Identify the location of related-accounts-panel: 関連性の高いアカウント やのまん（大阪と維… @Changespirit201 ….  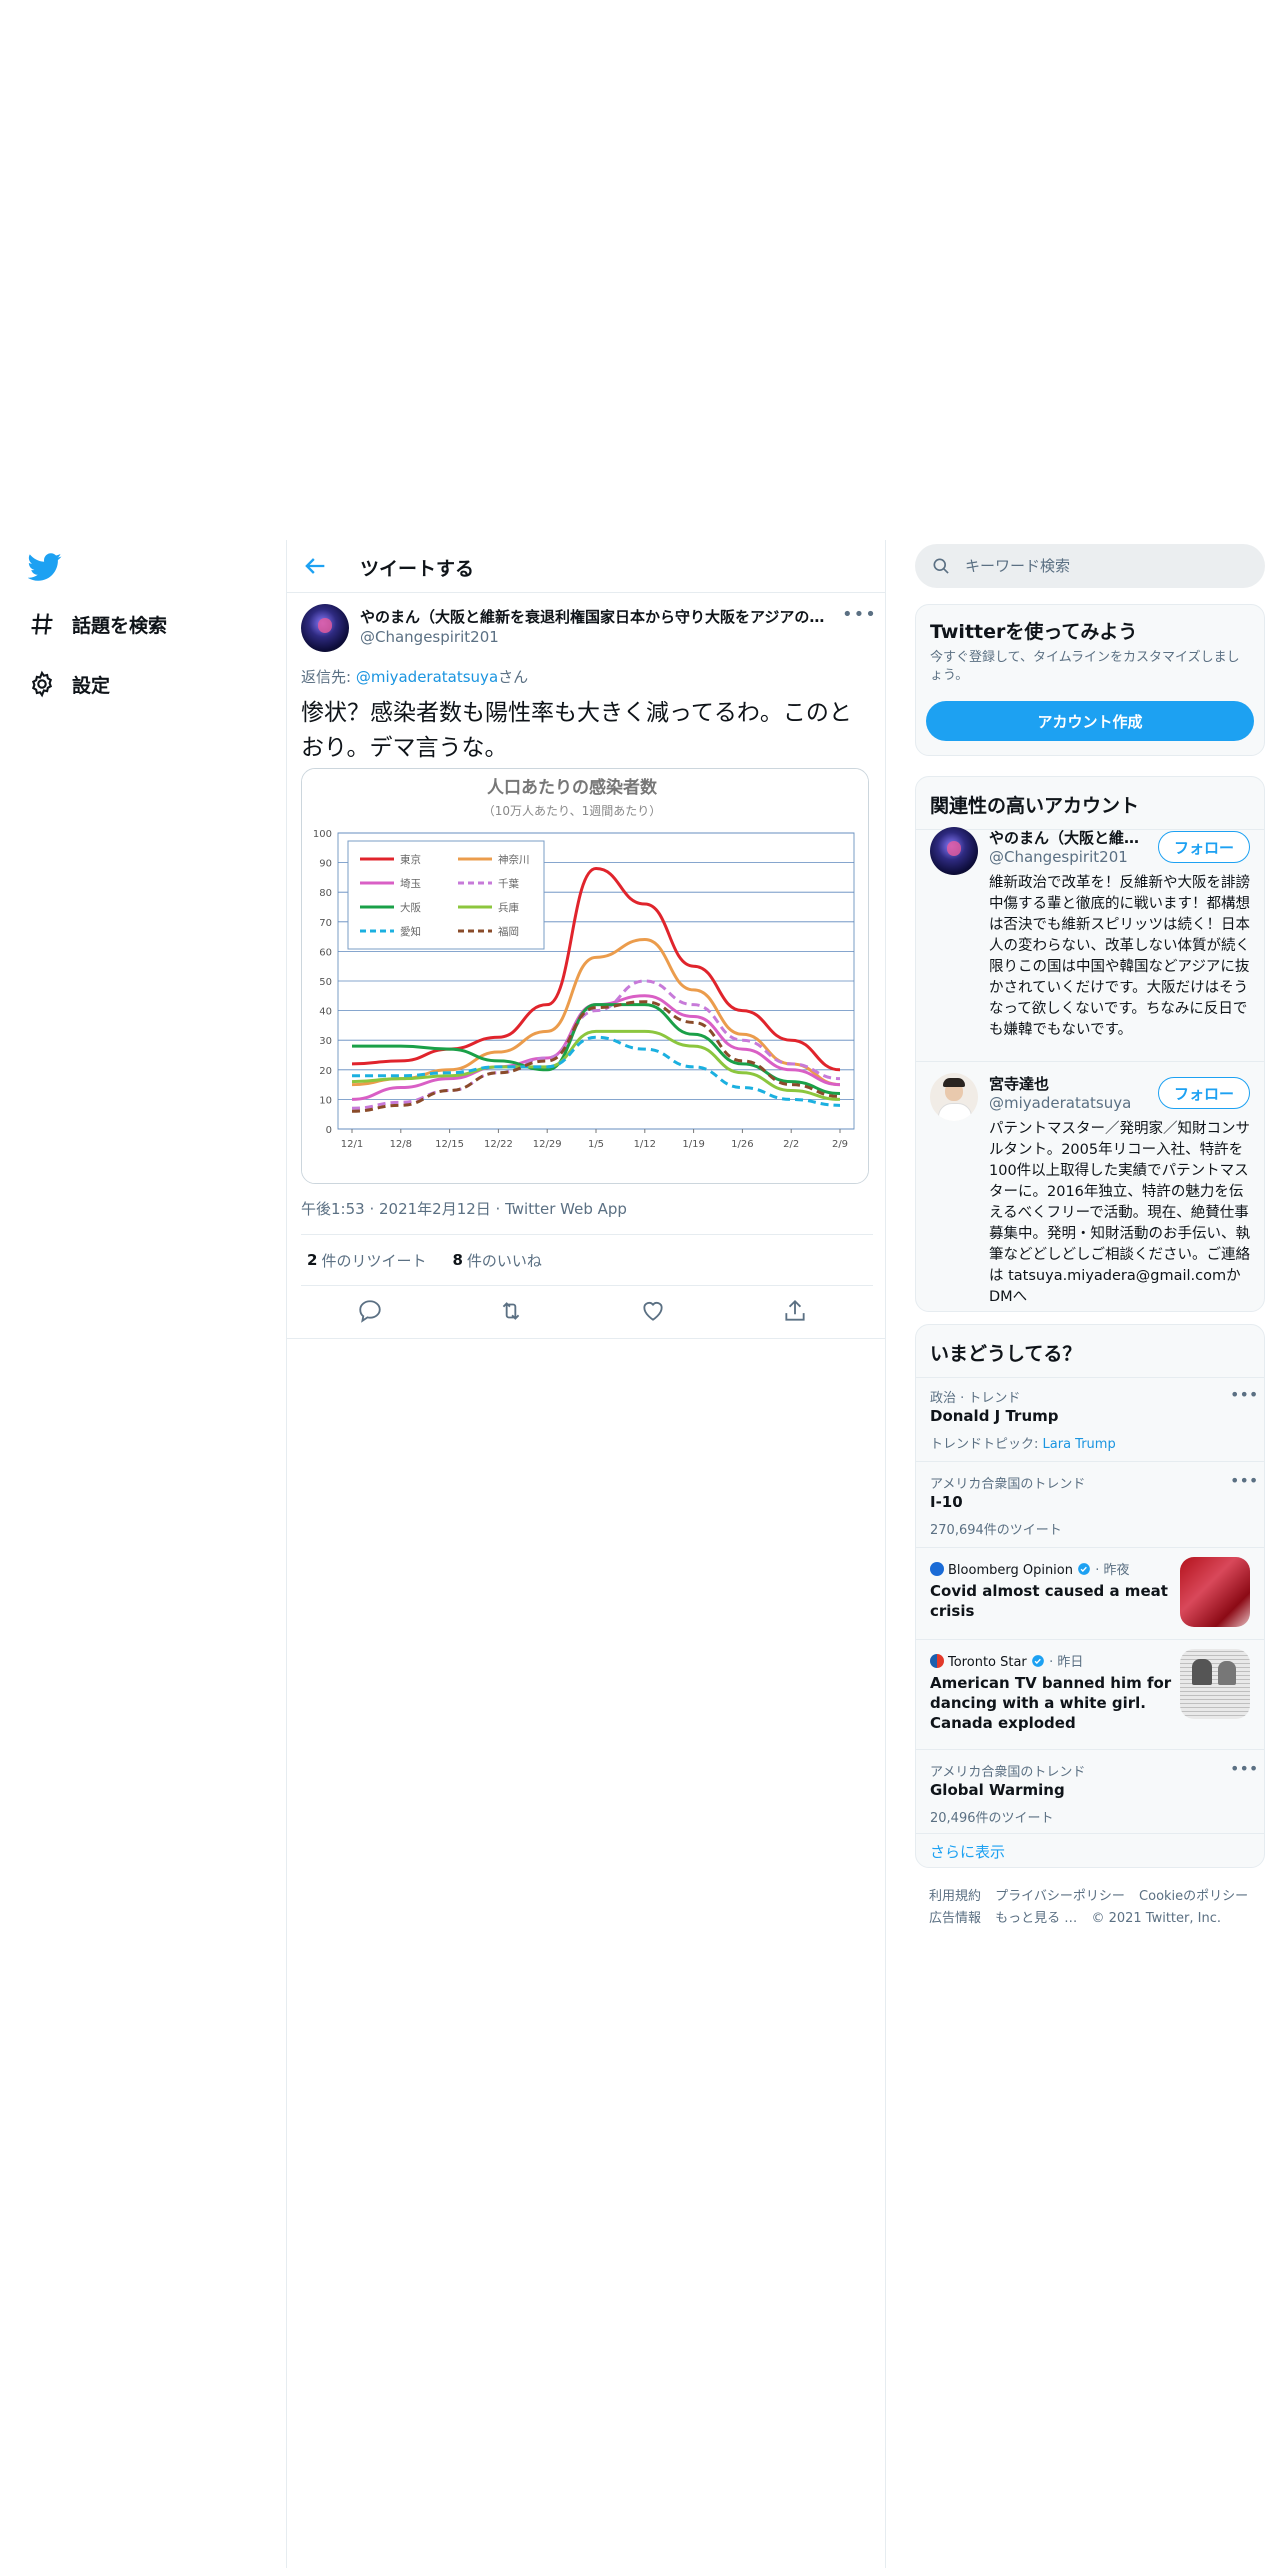
(1090, 1044).